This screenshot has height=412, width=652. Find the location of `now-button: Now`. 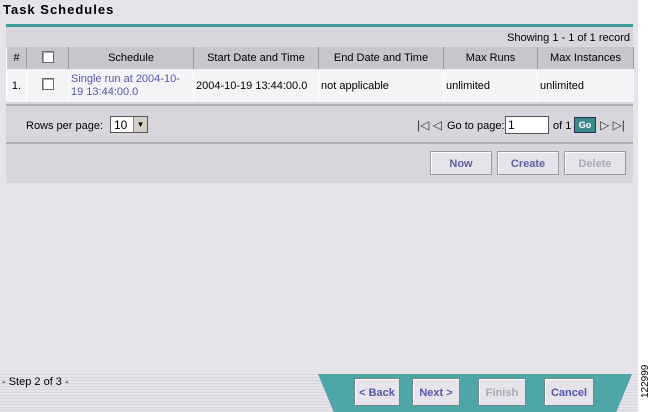

now-button: Now is located at coordinates (461, 163).